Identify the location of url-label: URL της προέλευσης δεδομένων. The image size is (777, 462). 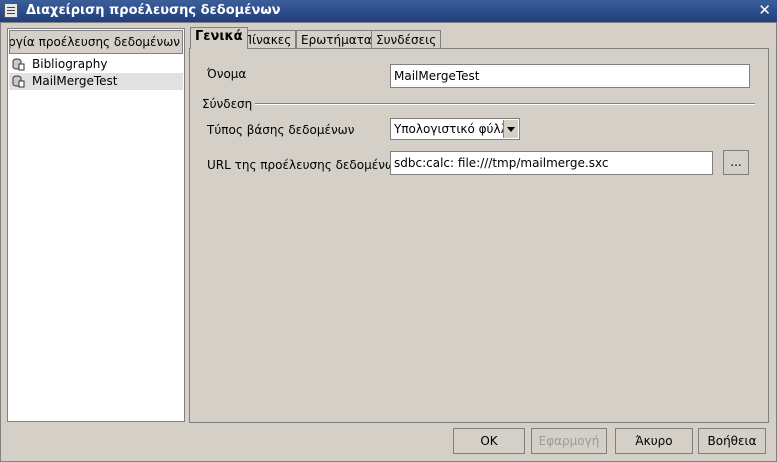
(304, 165).